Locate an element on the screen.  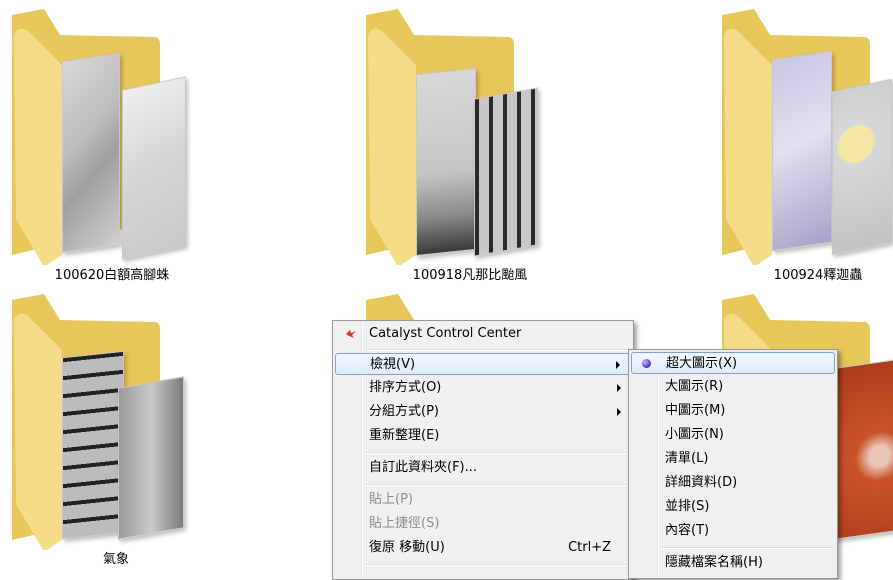
menu-item-label: 貼上捷徑(S) is located at coordinates (404, 523).